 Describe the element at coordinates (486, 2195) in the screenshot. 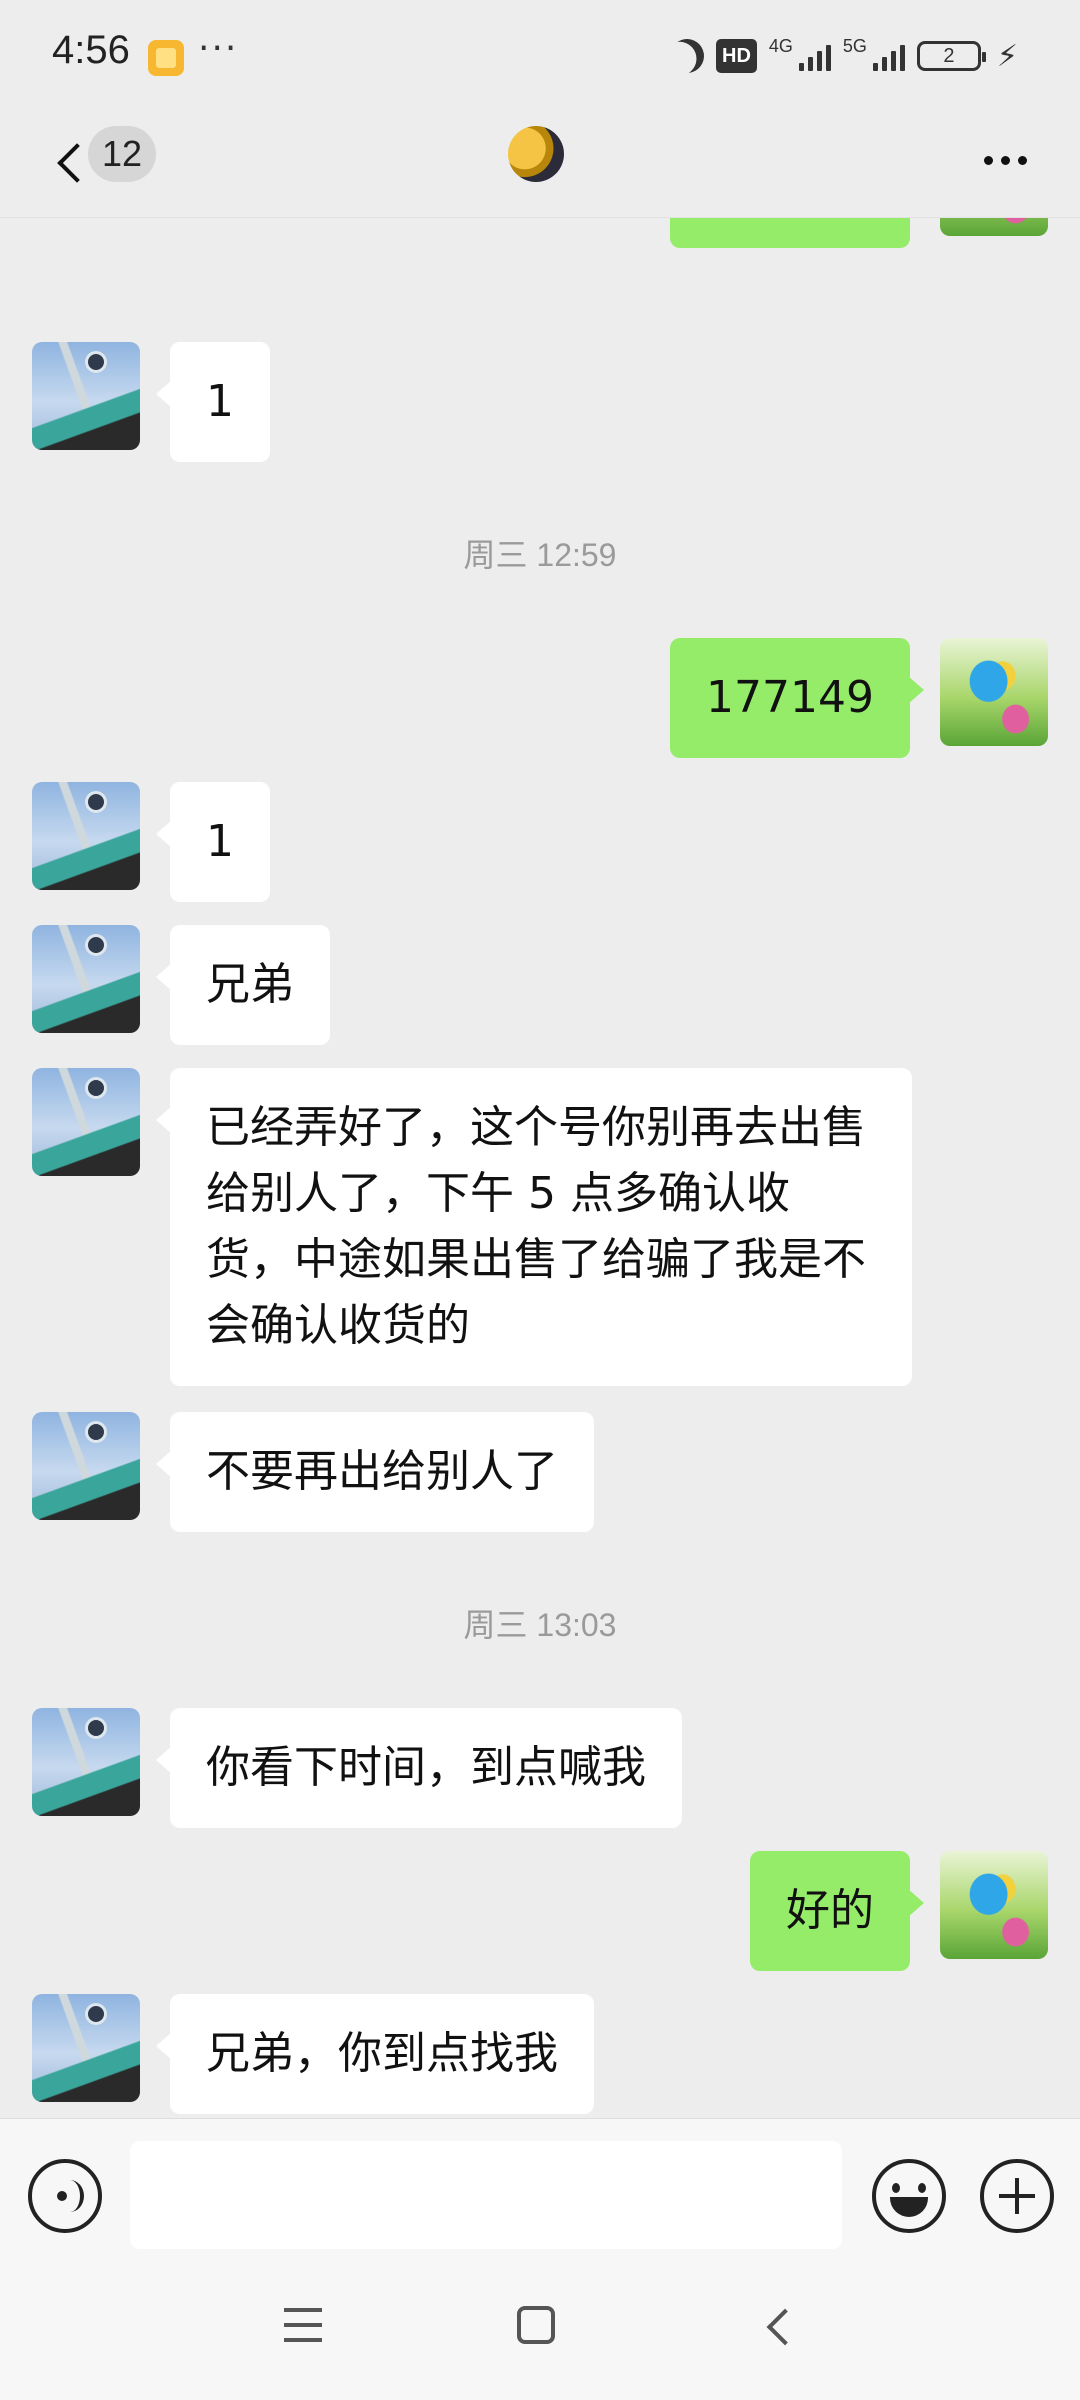

I see `message-input` at that location.